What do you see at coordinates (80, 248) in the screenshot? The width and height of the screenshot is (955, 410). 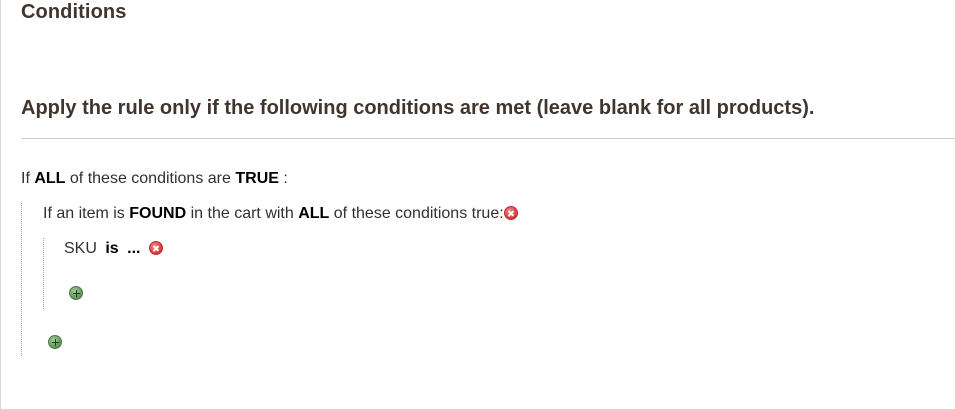 I see `sku-attribute-label: SKU` at bounding box center [80, 248].